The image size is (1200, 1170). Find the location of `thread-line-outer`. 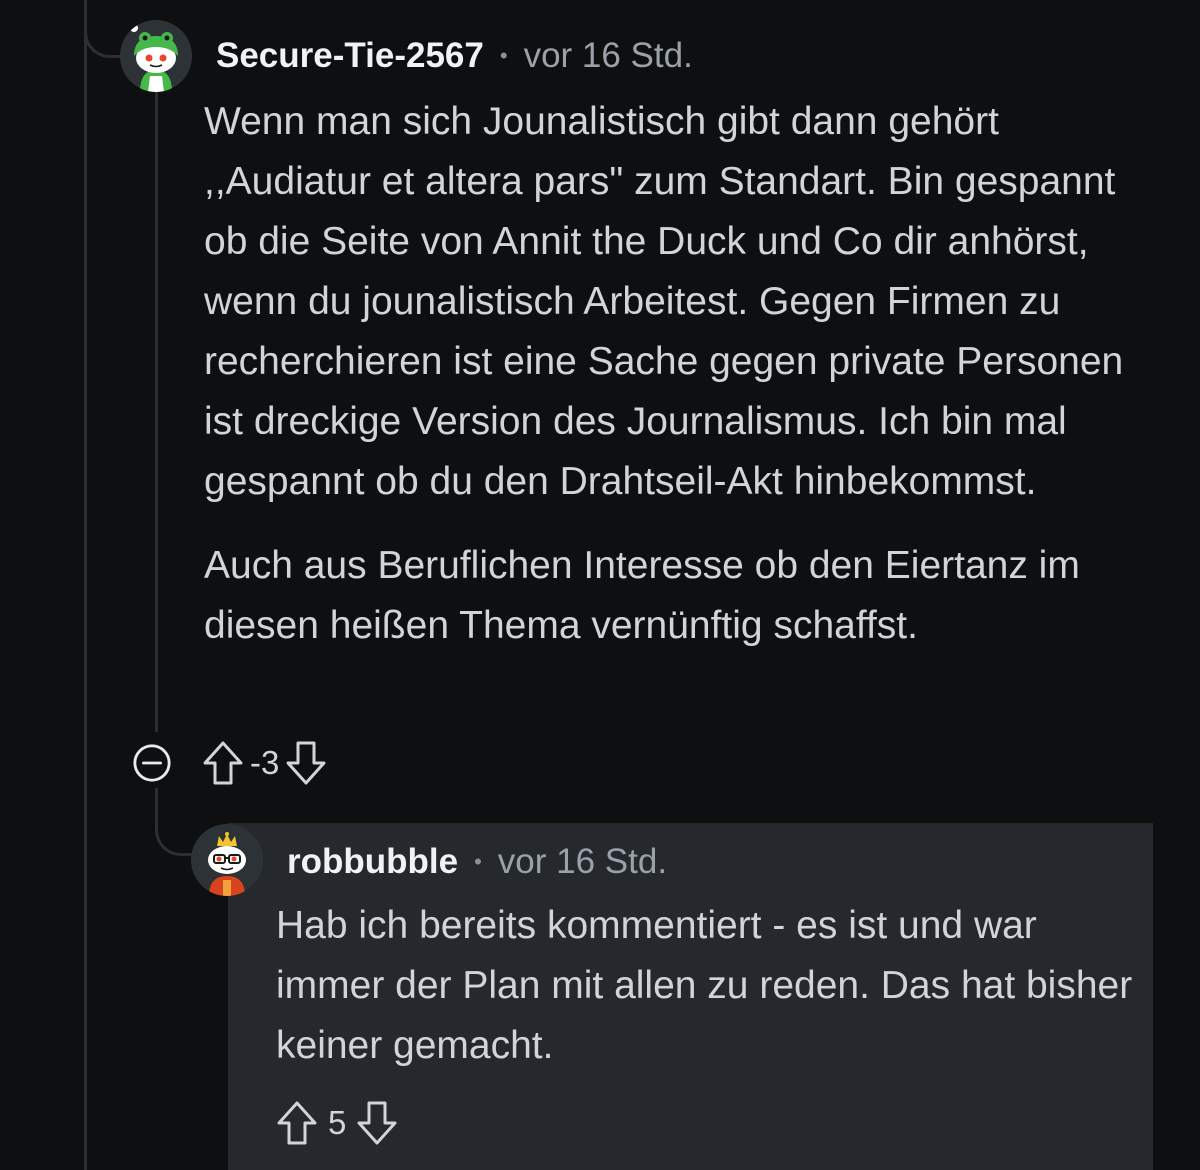

thread-line-outer is located at coordinates (85, 585).